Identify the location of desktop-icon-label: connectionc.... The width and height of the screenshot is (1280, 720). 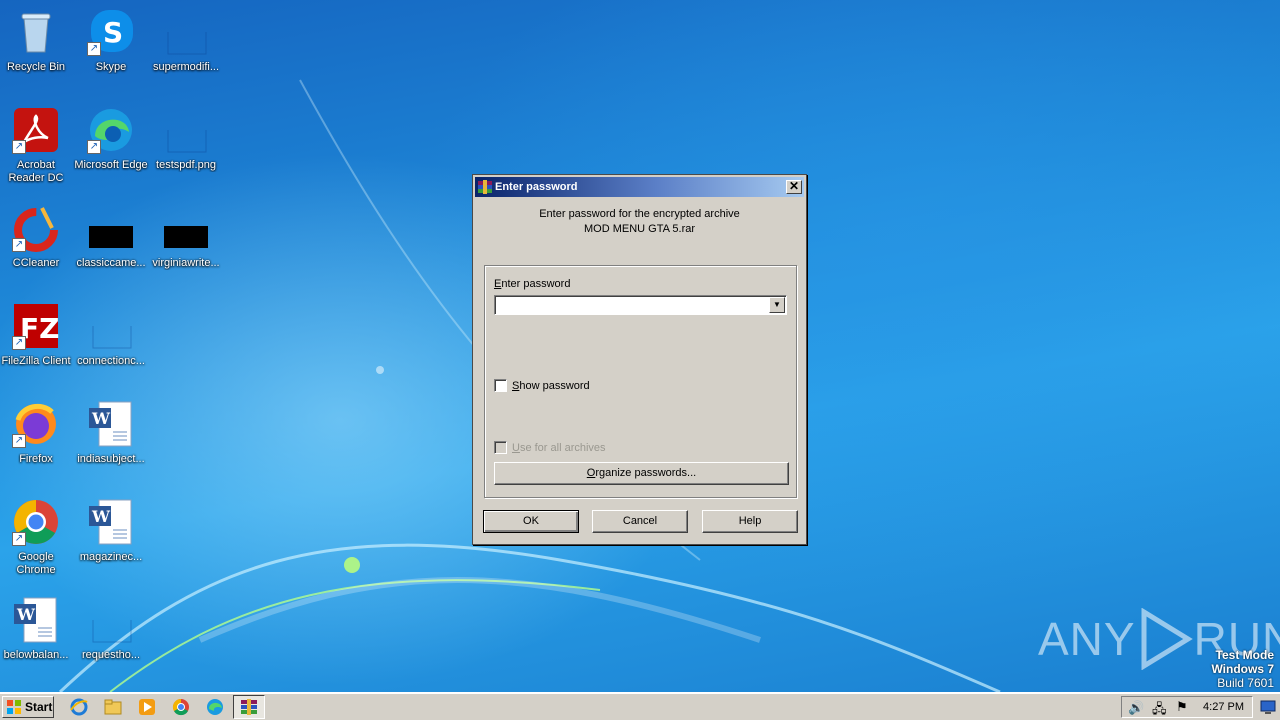
(111, 361).